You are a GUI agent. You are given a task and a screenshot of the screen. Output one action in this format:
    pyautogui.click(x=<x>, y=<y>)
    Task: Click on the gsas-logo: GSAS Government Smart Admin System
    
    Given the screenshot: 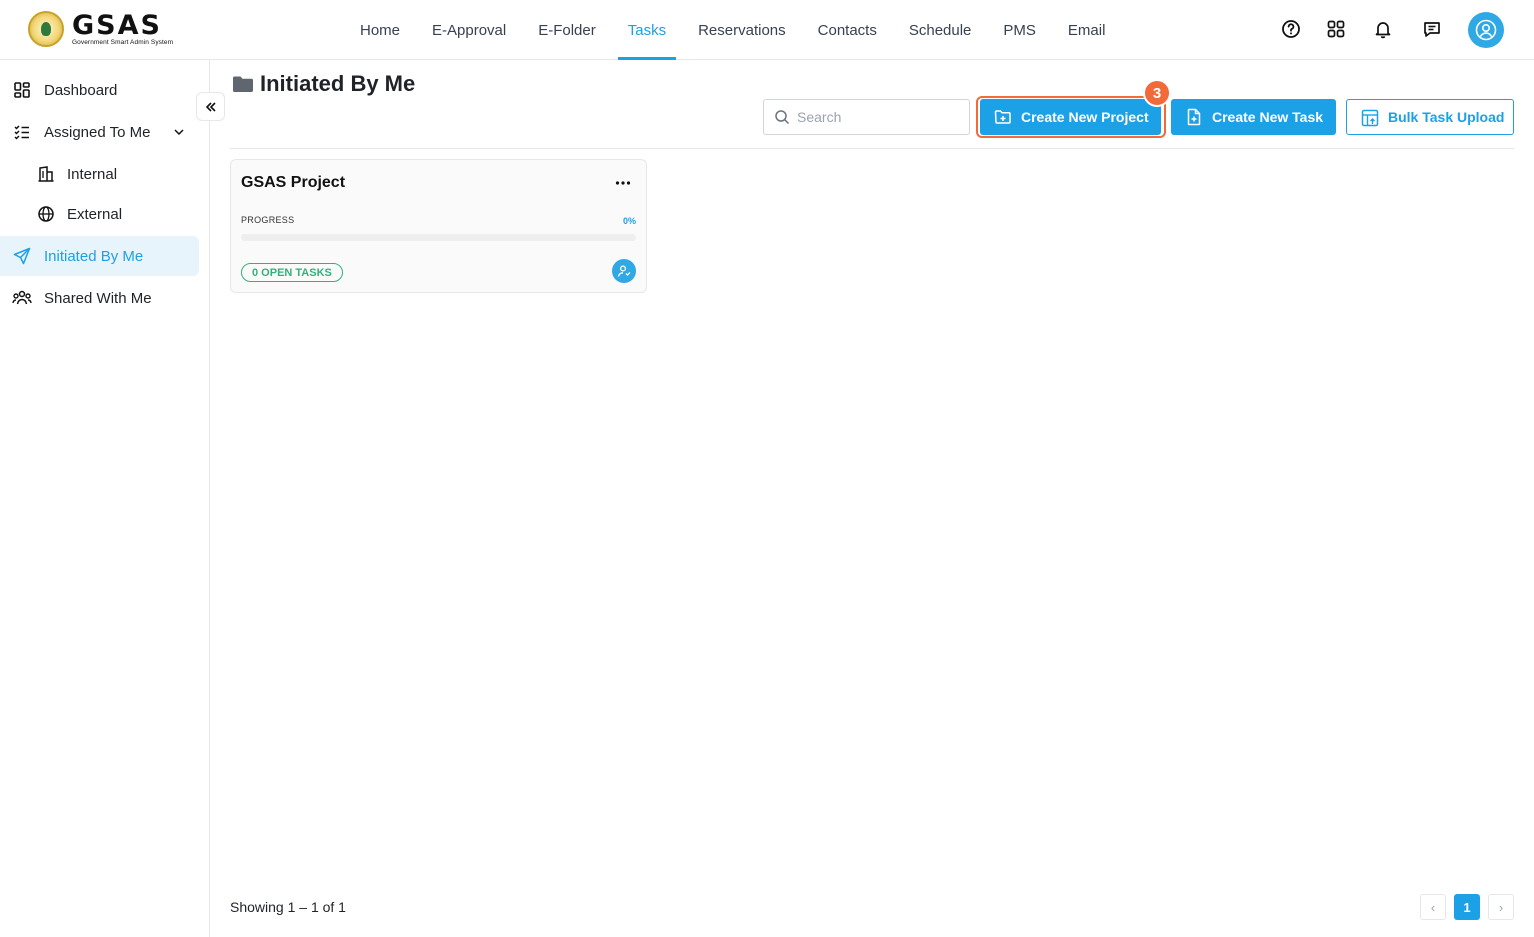 What is the action you would take?
    pyautogui.click(x=100, y=29)
    